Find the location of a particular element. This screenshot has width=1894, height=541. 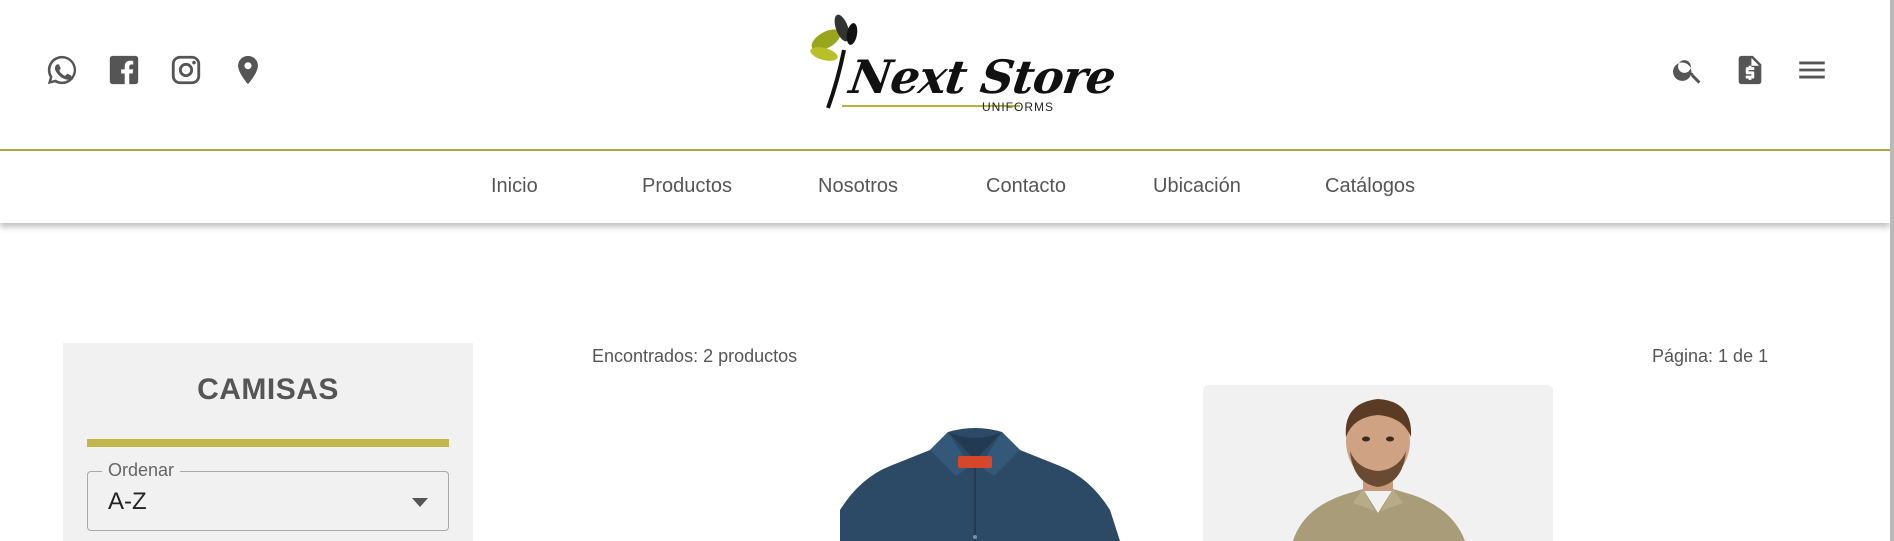

pagination-info: Página: 1 de 1 is located at coordinates (1710, 356).